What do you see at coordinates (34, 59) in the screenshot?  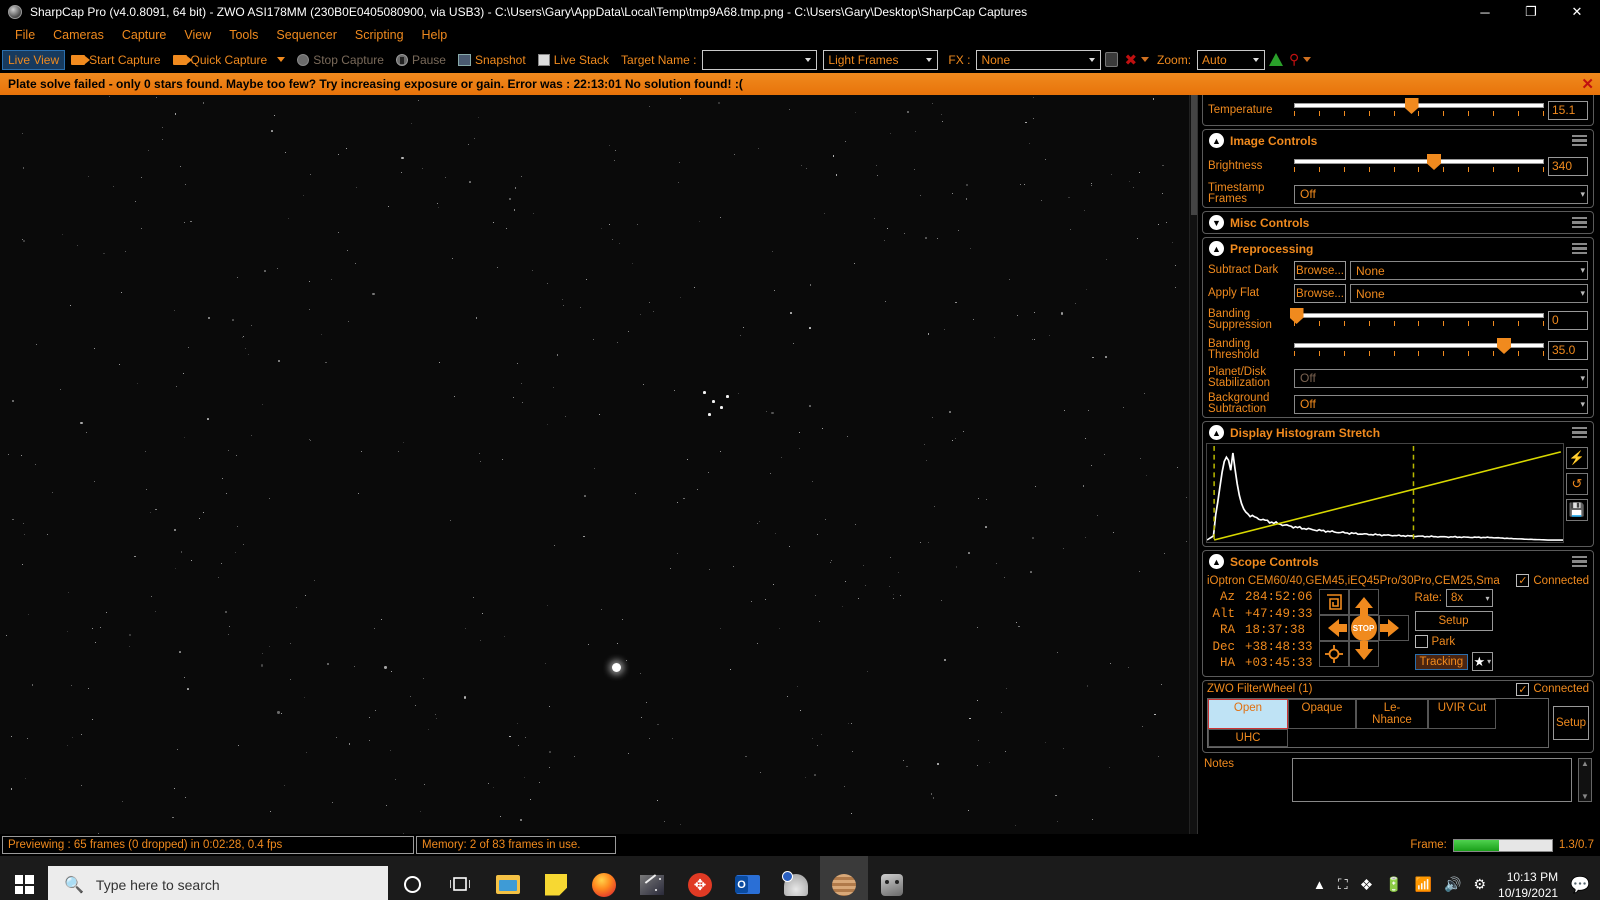 I see `live-view-button: Live View` at bounding box center [34, 59].